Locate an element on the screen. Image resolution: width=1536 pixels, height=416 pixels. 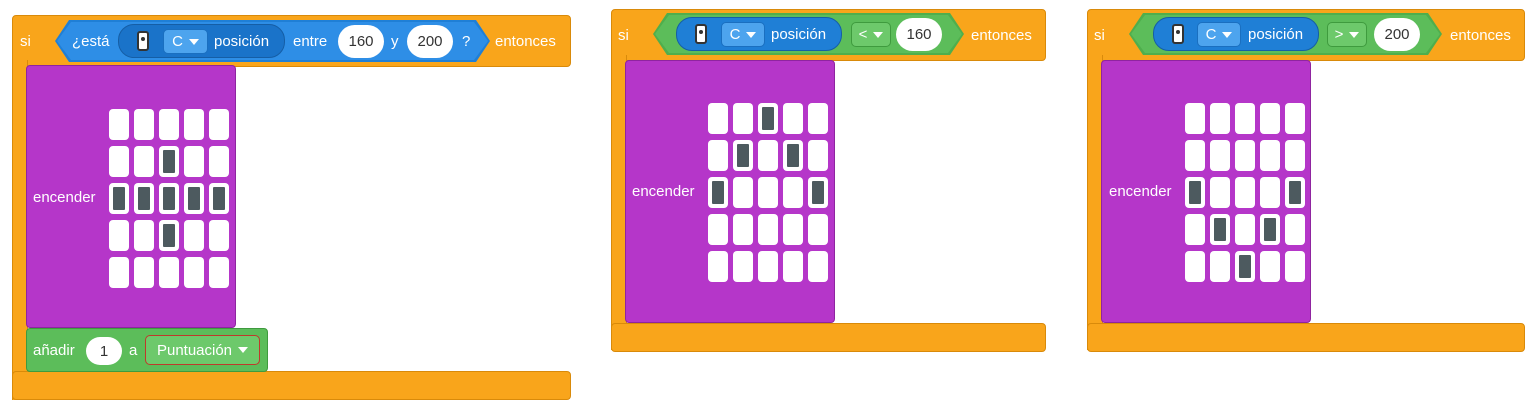
add-value-input: 1 is located at coordinates (104, 351).